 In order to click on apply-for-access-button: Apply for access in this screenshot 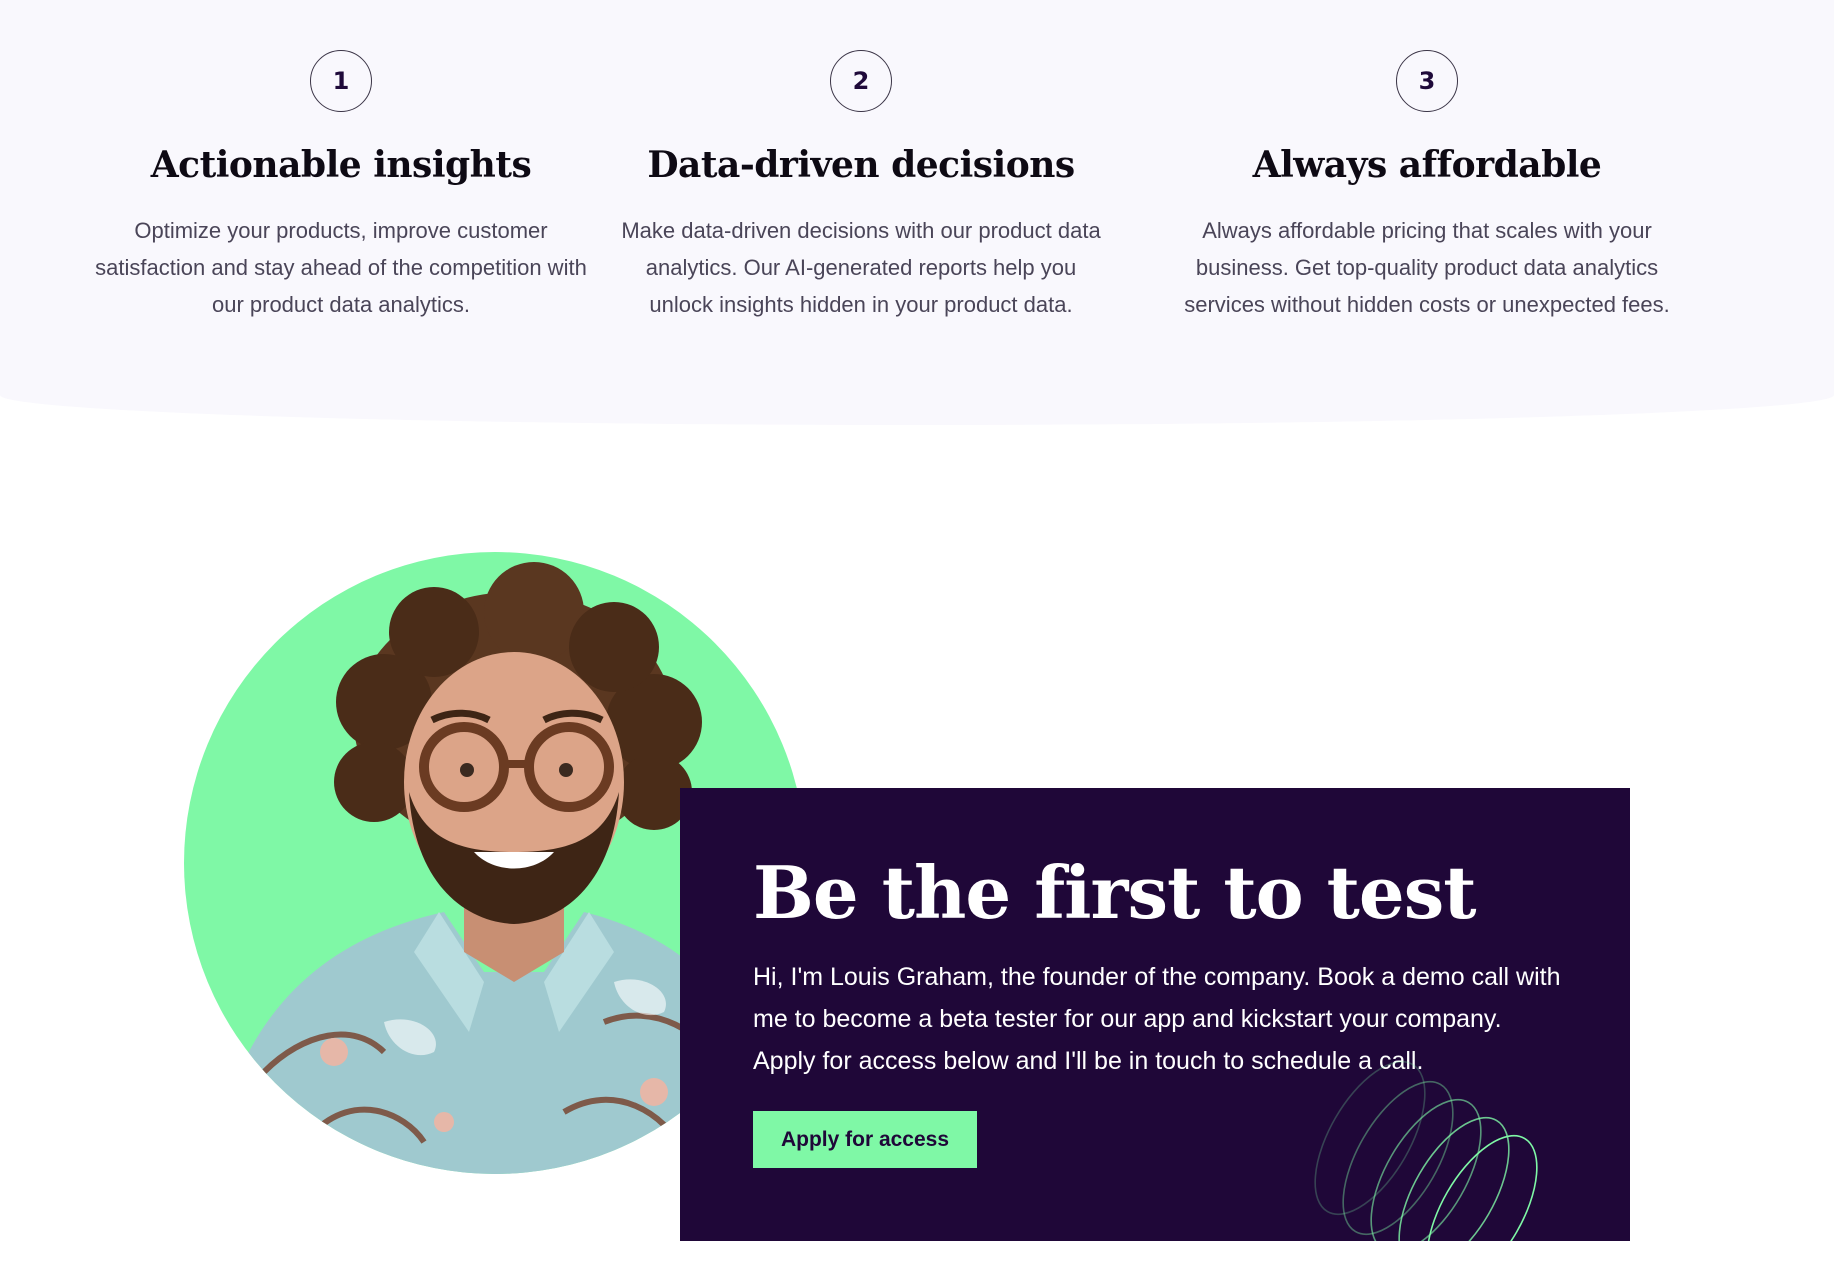, I will do `click(865, 1139)`.